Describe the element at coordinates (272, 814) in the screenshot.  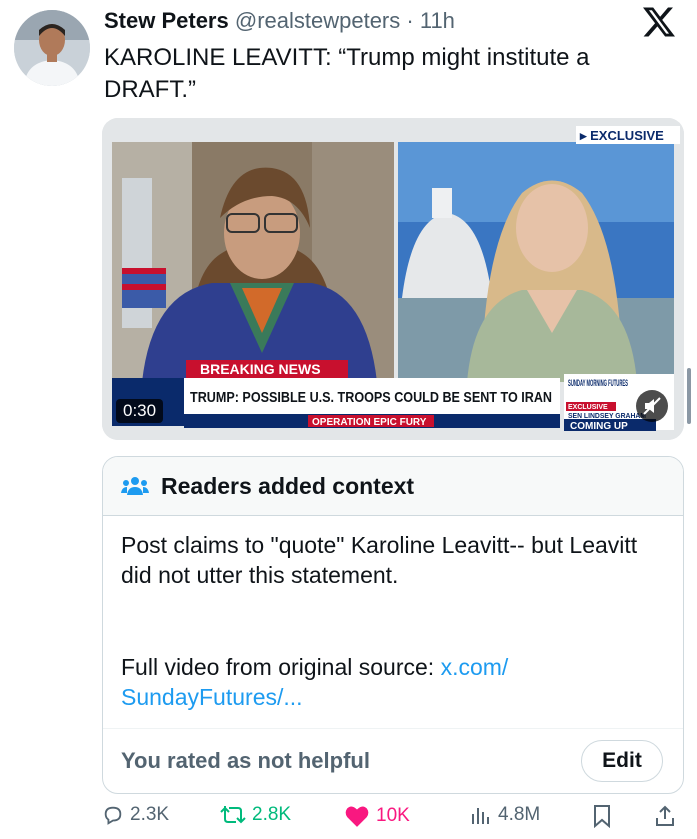
I see `repost-count: 2.8K` at that location.